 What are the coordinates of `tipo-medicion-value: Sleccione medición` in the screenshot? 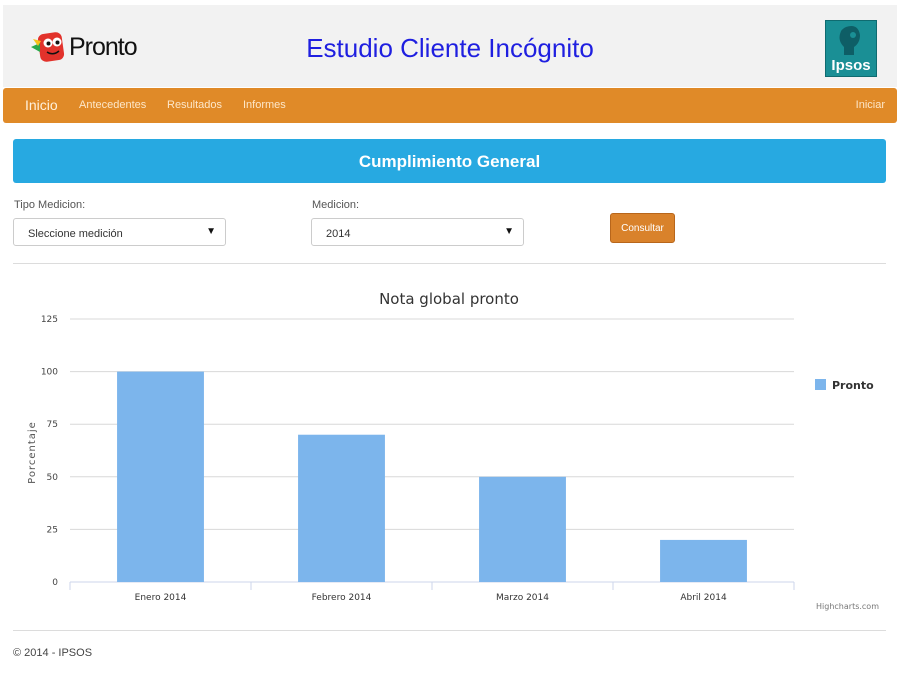 It's located at (75, 234).